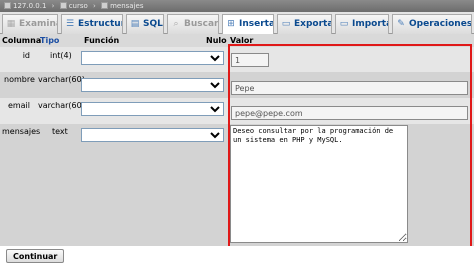 The width and height of the screenshot is (474, 266). What do you see at coordinates (22, 40) in the screenshot?
I see `header-columna: Columna` at bounding box center [22, 40].